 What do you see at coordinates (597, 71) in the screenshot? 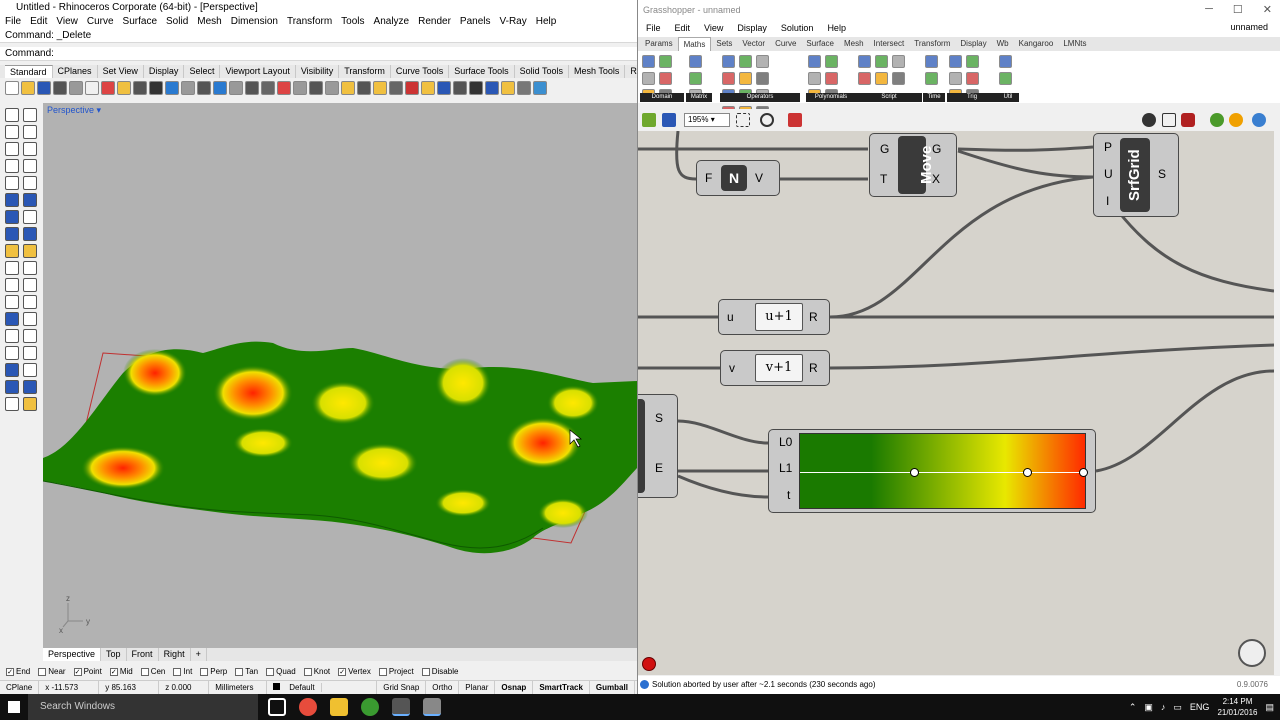
I see `toolbar-tab-mesh-tools: Mesh Tools` at bounding box center [597, 71].